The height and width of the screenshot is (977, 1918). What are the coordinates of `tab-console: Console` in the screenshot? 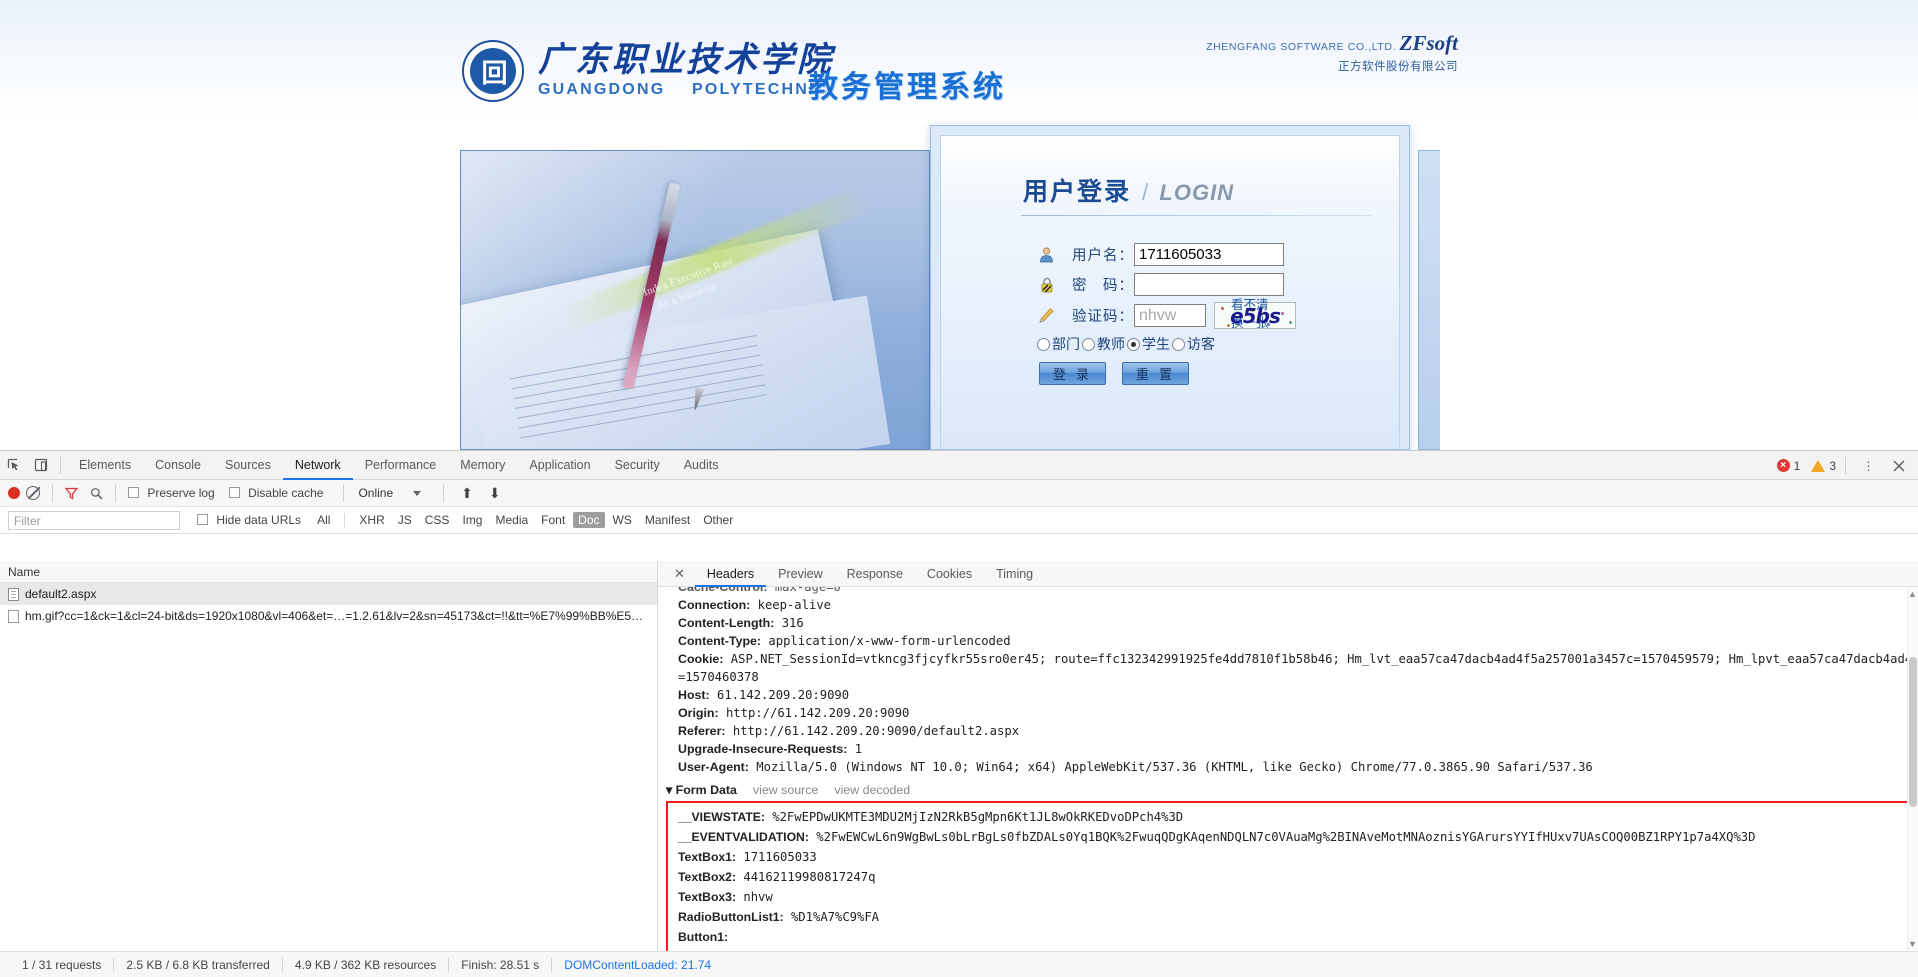 It's located at (178, 465).